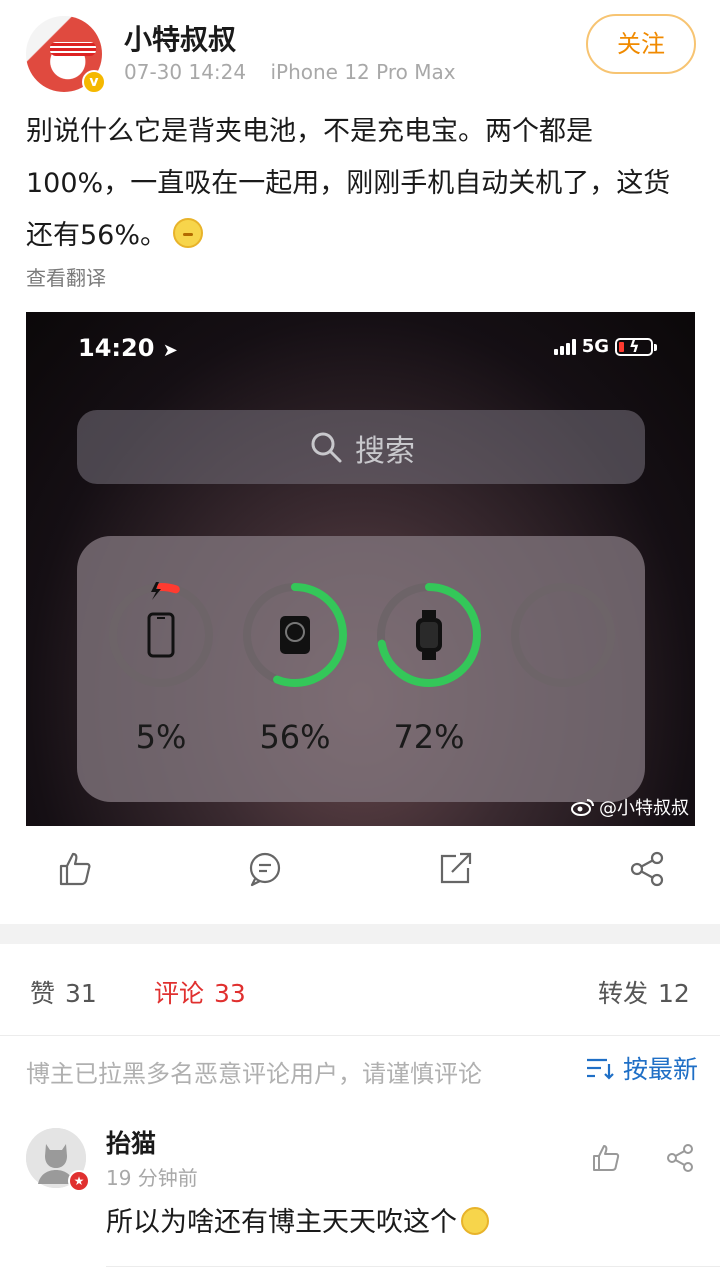 Image resolution: width=720 pixels, height=1269 pixels. I want to click on comment-text: 所以为啥还有博主天天吹这个, so click(297, 1219).